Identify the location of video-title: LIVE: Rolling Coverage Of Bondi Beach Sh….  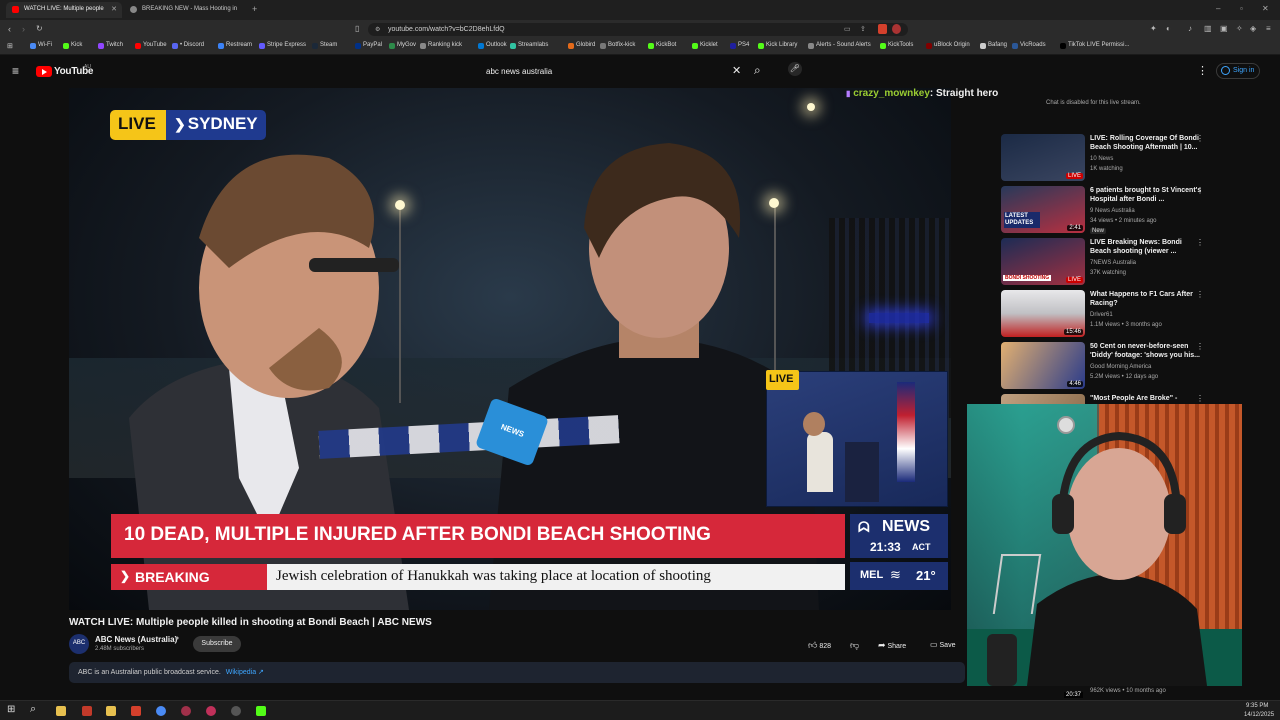
(1146, 143).